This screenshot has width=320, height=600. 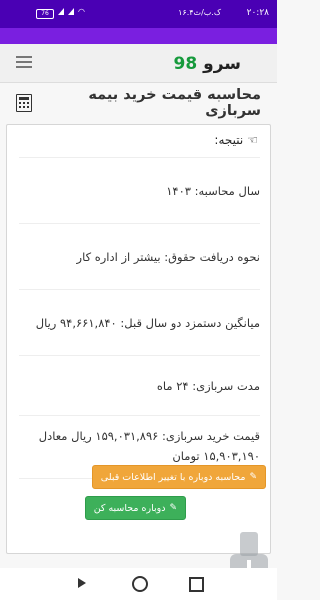 I want to click on nav-back-icon, so click(x=82, y=583).